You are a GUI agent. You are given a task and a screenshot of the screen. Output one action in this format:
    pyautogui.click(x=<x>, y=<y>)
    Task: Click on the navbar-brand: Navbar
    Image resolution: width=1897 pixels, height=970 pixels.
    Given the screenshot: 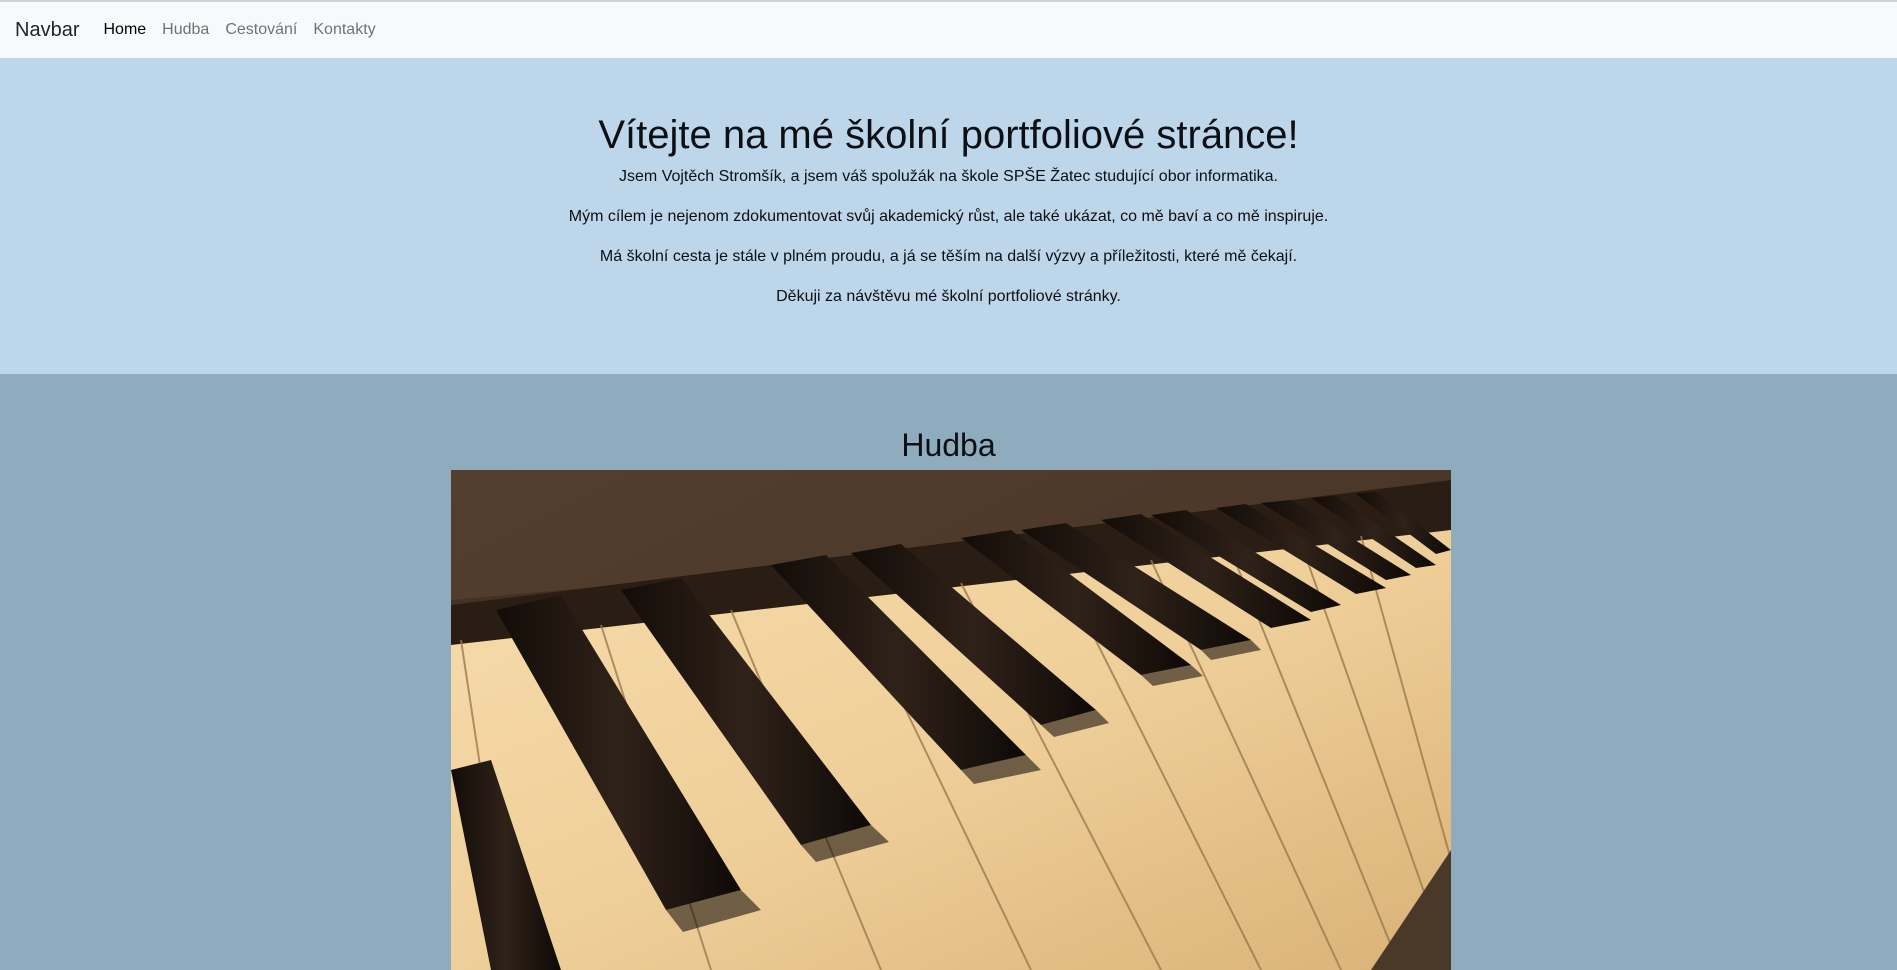 What is the action you would take?
    pyautogui.click(x=47, y=30)
    